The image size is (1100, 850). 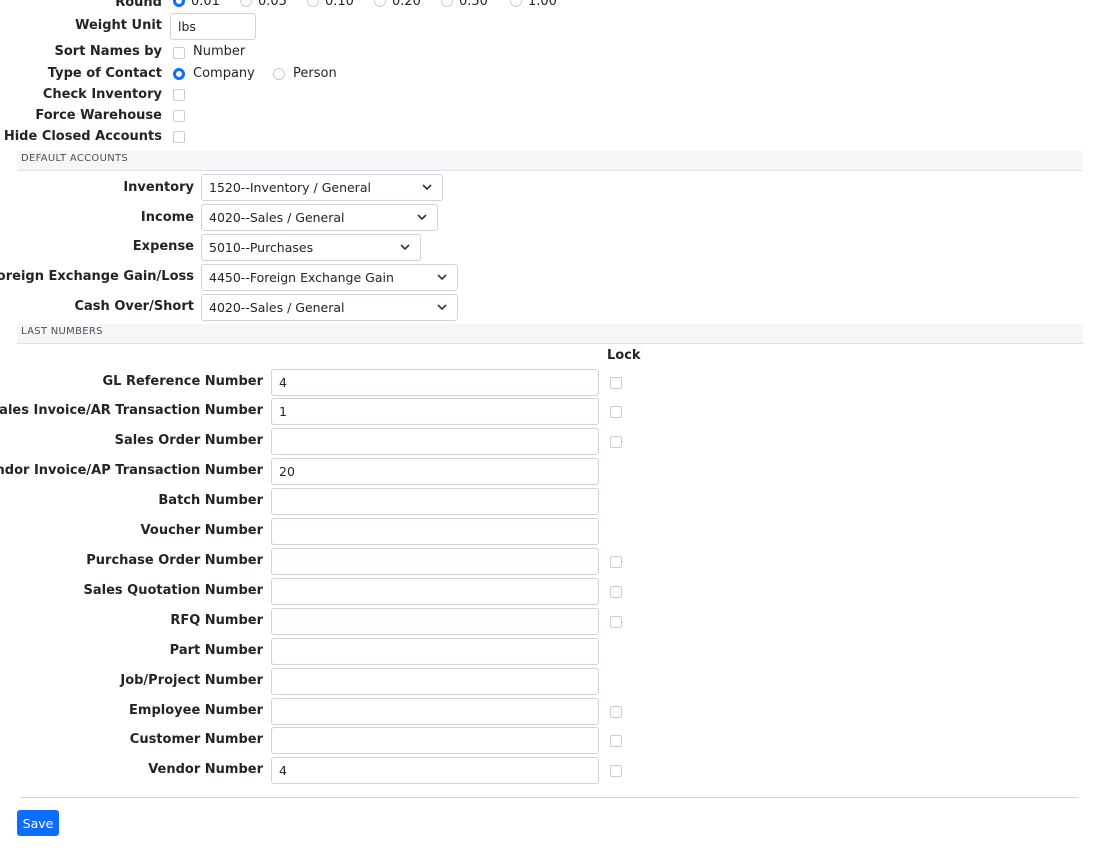 What do you see at coordinates (75, 158) in the screenshot?
I see `section-title: DEFAULT ACCOUNTS` at bounding box center [75, 158].